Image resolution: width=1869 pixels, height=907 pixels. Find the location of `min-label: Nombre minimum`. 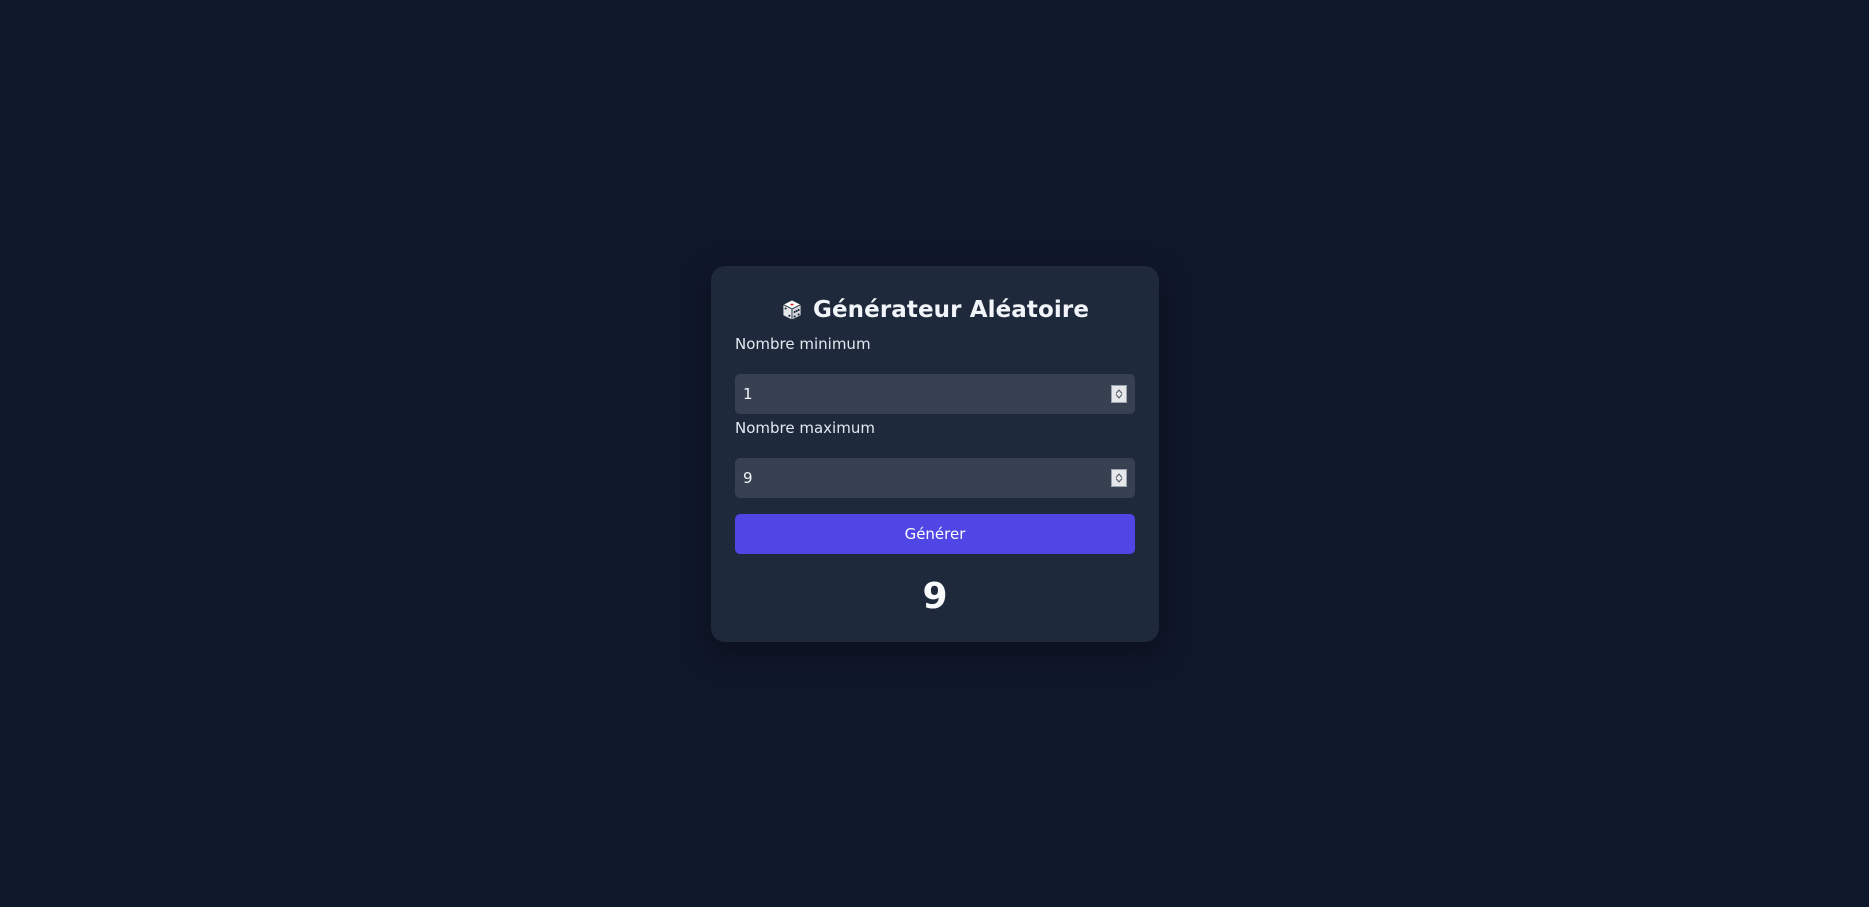

min-label: Nombre minimum is located at coordinates (803, 344).